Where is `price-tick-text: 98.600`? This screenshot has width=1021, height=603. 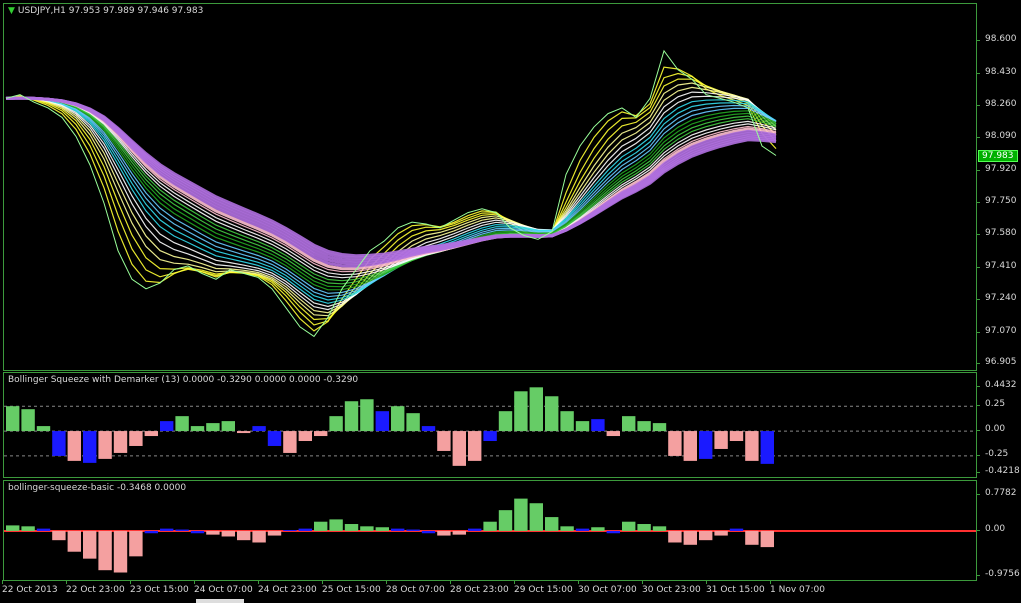 price-tick-text: 98.600 is located at coordinates (1001, 39).